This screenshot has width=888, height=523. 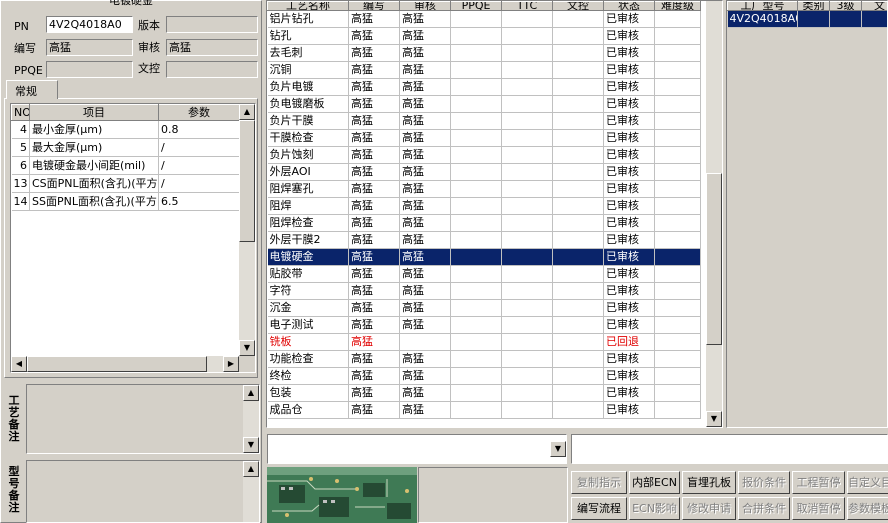 What do you see at coordinates (484, 121) in the screenshot?
I see `process-row: 负片干膜 高猛 高猛 已审核` at bounding box center [484, 121].